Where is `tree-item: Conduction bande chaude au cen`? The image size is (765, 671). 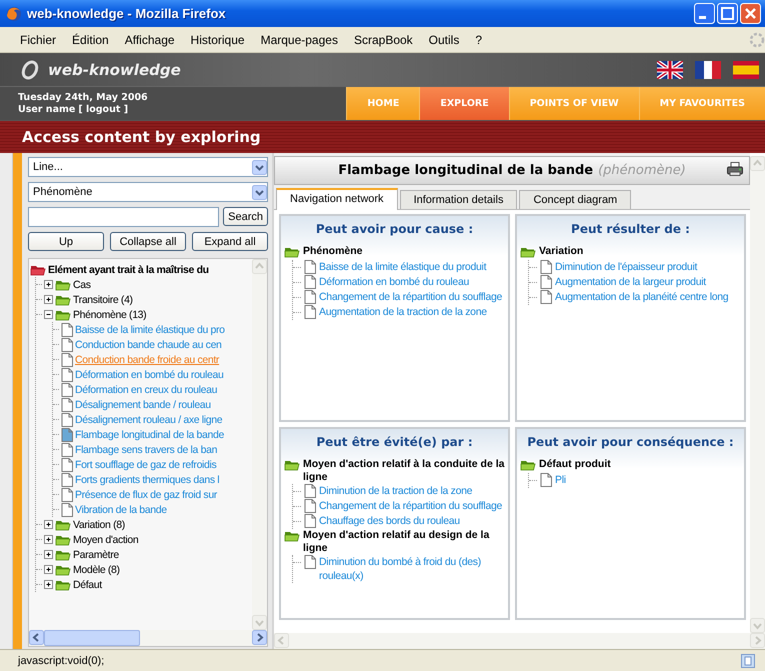
tree-item: Conduction bande chaude au cen is located at coordinates (148, 344).